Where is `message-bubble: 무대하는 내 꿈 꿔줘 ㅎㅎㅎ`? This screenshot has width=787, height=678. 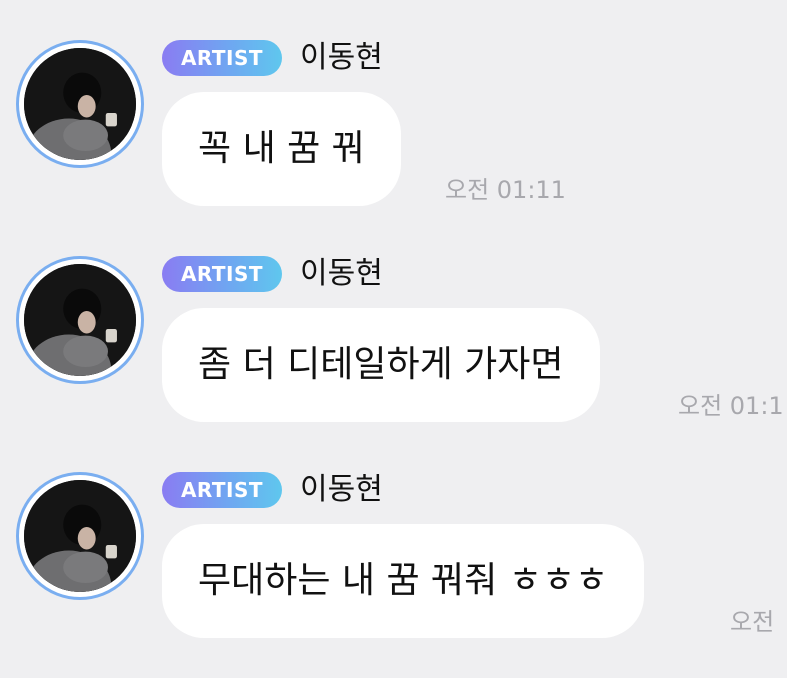 message-bubble: 무대하는 내 꿈 꿔줘 ㅎㅎㅎ is located at coordinates (403, 581).